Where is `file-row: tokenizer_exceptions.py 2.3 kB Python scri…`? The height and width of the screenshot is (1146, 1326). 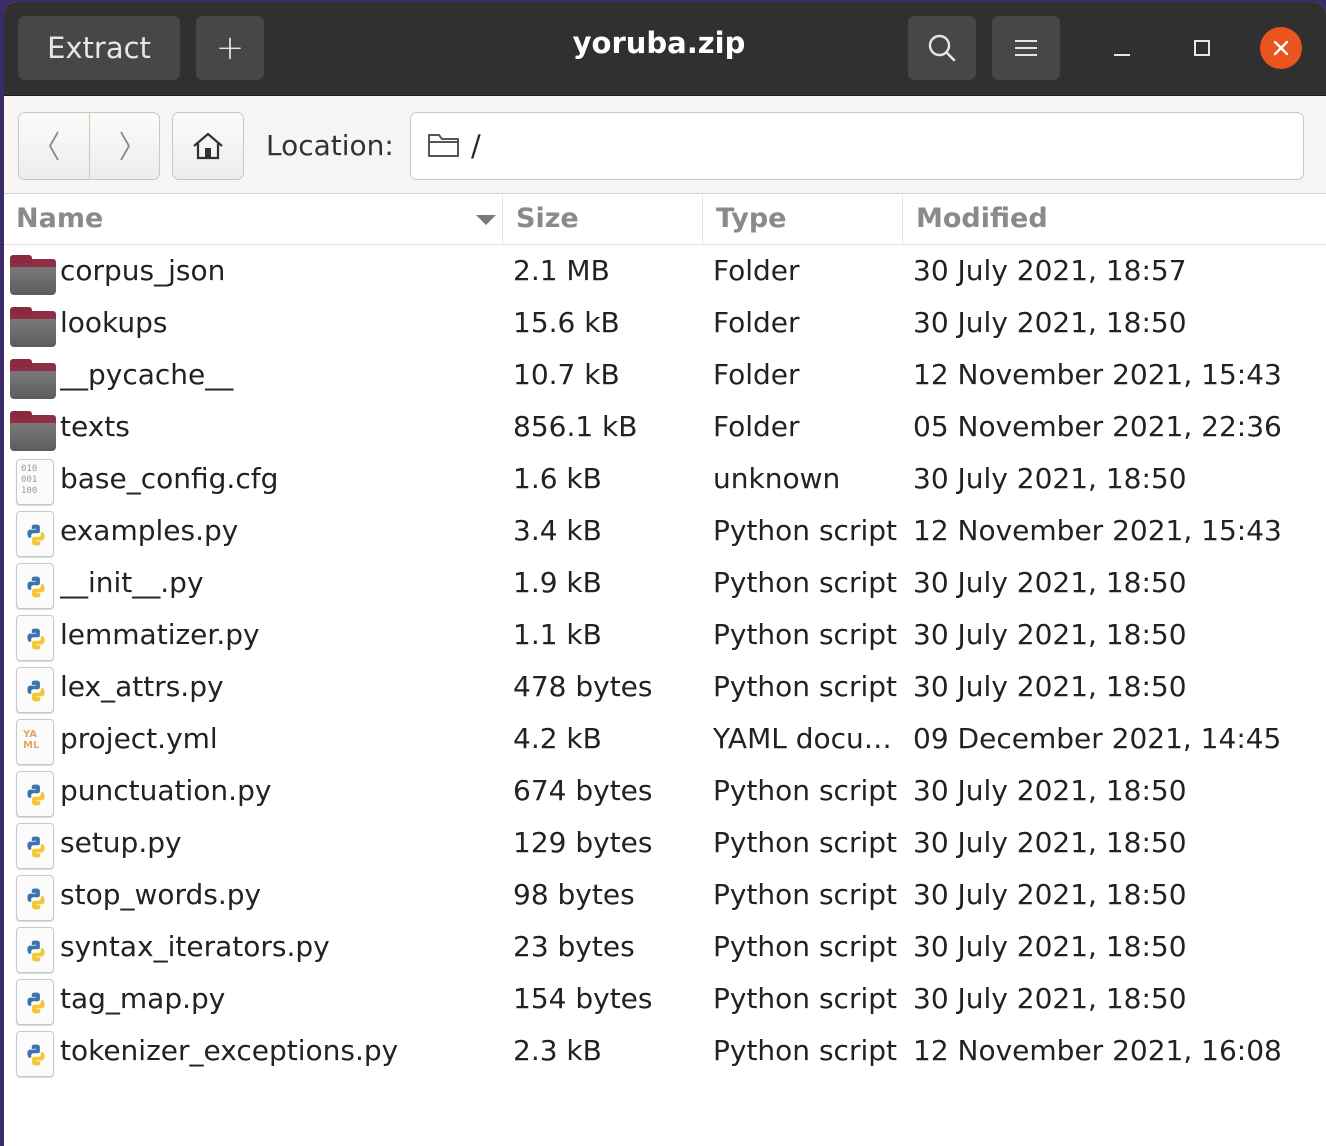
file-row: tokenizer_exceptions.py 2.3 kB Python scri… is located at coordinates (665, 1051).